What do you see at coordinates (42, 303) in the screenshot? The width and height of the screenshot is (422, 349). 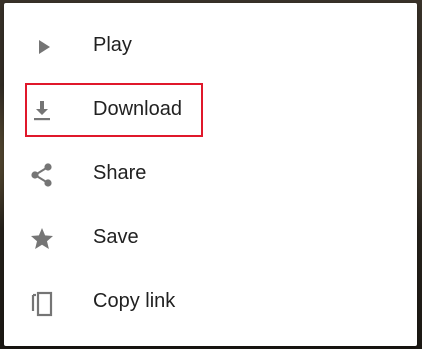 I see `copy-icon` at bounding box center [42, 303].